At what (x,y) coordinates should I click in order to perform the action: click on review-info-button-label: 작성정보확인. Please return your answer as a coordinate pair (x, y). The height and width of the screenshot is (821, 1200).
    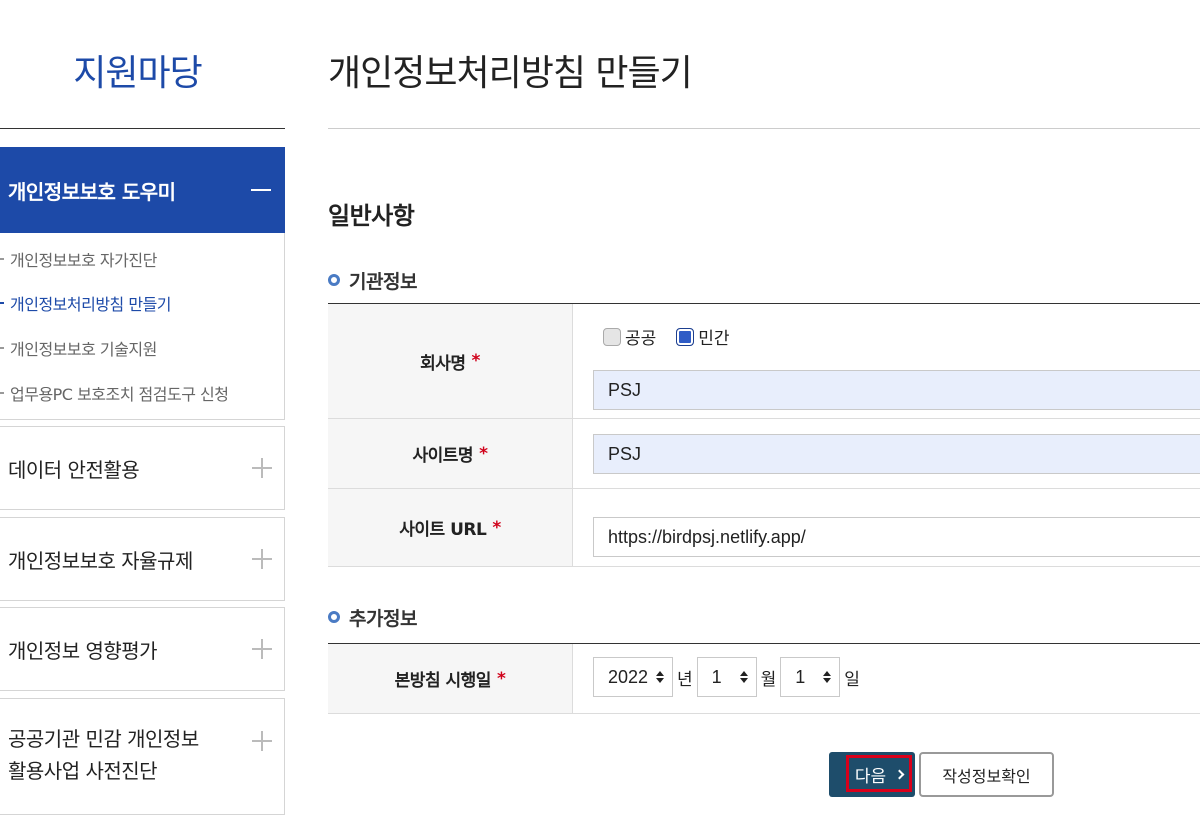
    Looking at the image, I should click on (986, 776).